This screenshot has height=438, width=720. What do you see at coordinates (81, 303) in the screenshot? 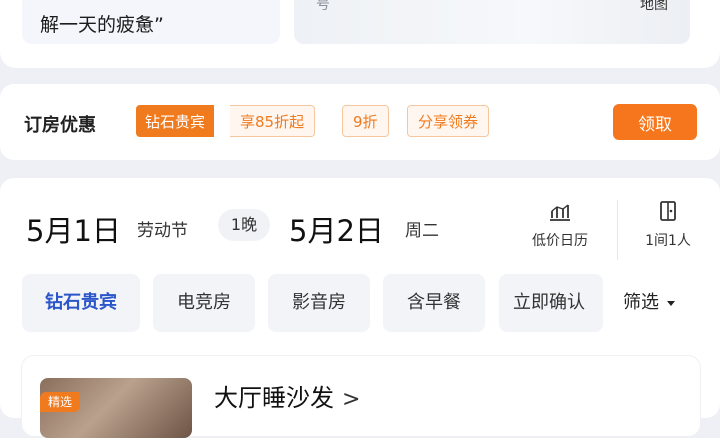
I see `filter-chip-diamond-vip: 钻石贵宾` at bounding box center [81, 303].